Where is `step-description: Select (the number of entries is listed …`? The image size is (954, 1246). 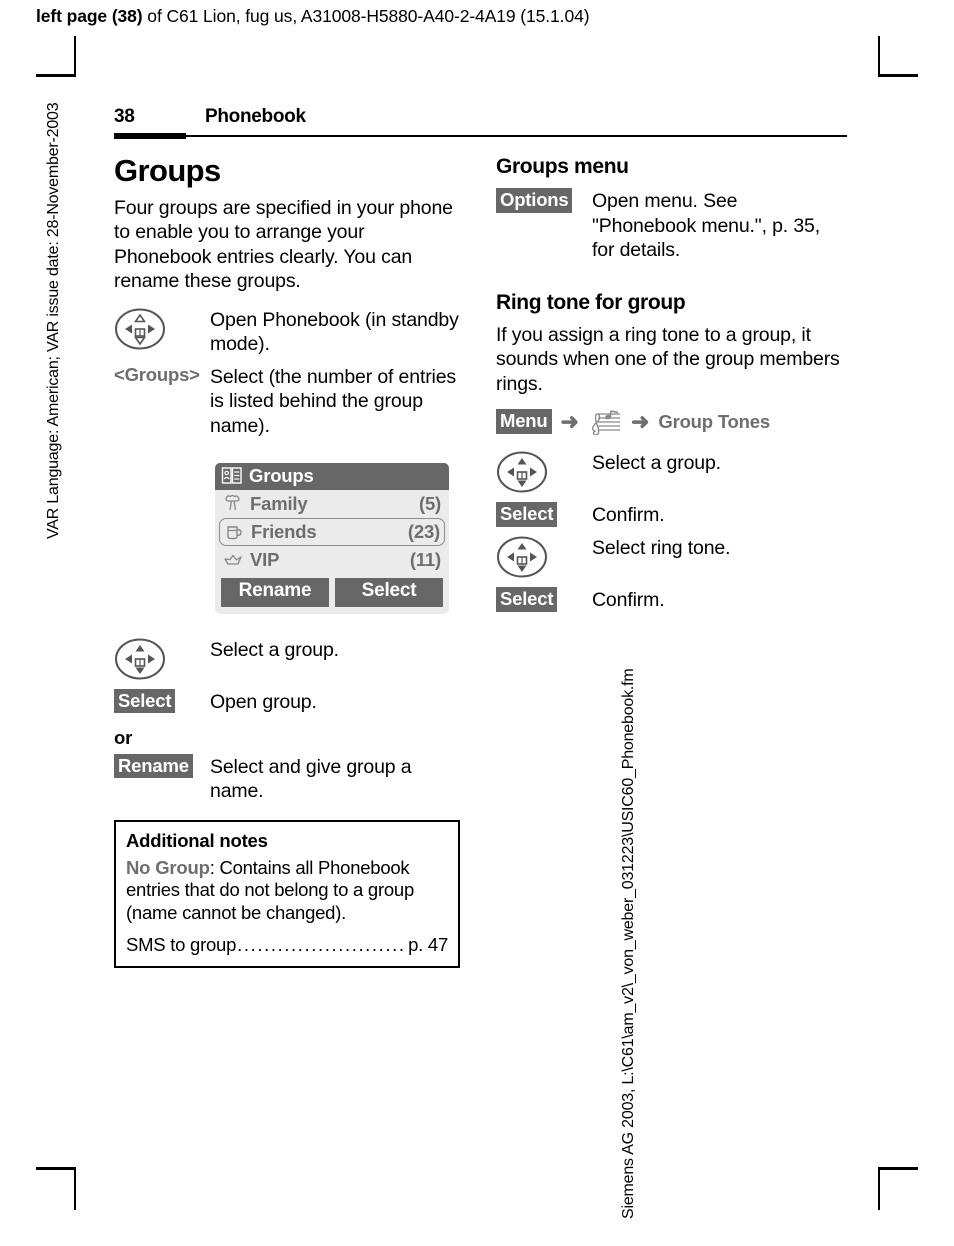
step-description: Select (the number of entries is listed … is located at coordinates (333, 401).